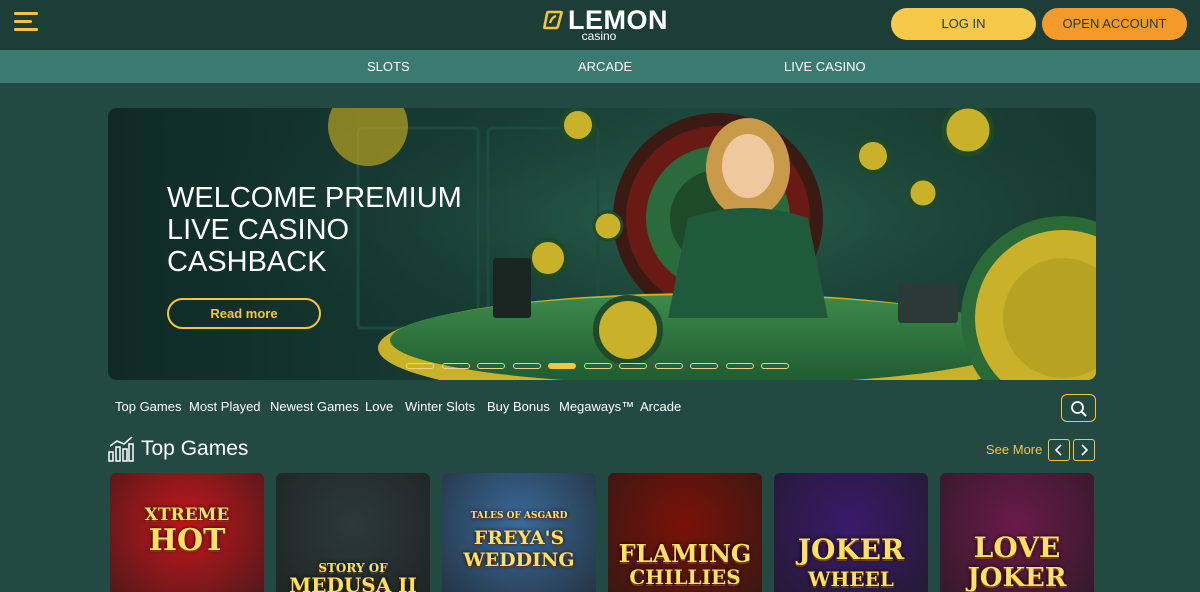 The height and width of the screenshot is (592, 1200). What do you see at coordinates (562, 366) in the screenshot?
I see `carousel-dot-active` at bounding box center [562, 366].